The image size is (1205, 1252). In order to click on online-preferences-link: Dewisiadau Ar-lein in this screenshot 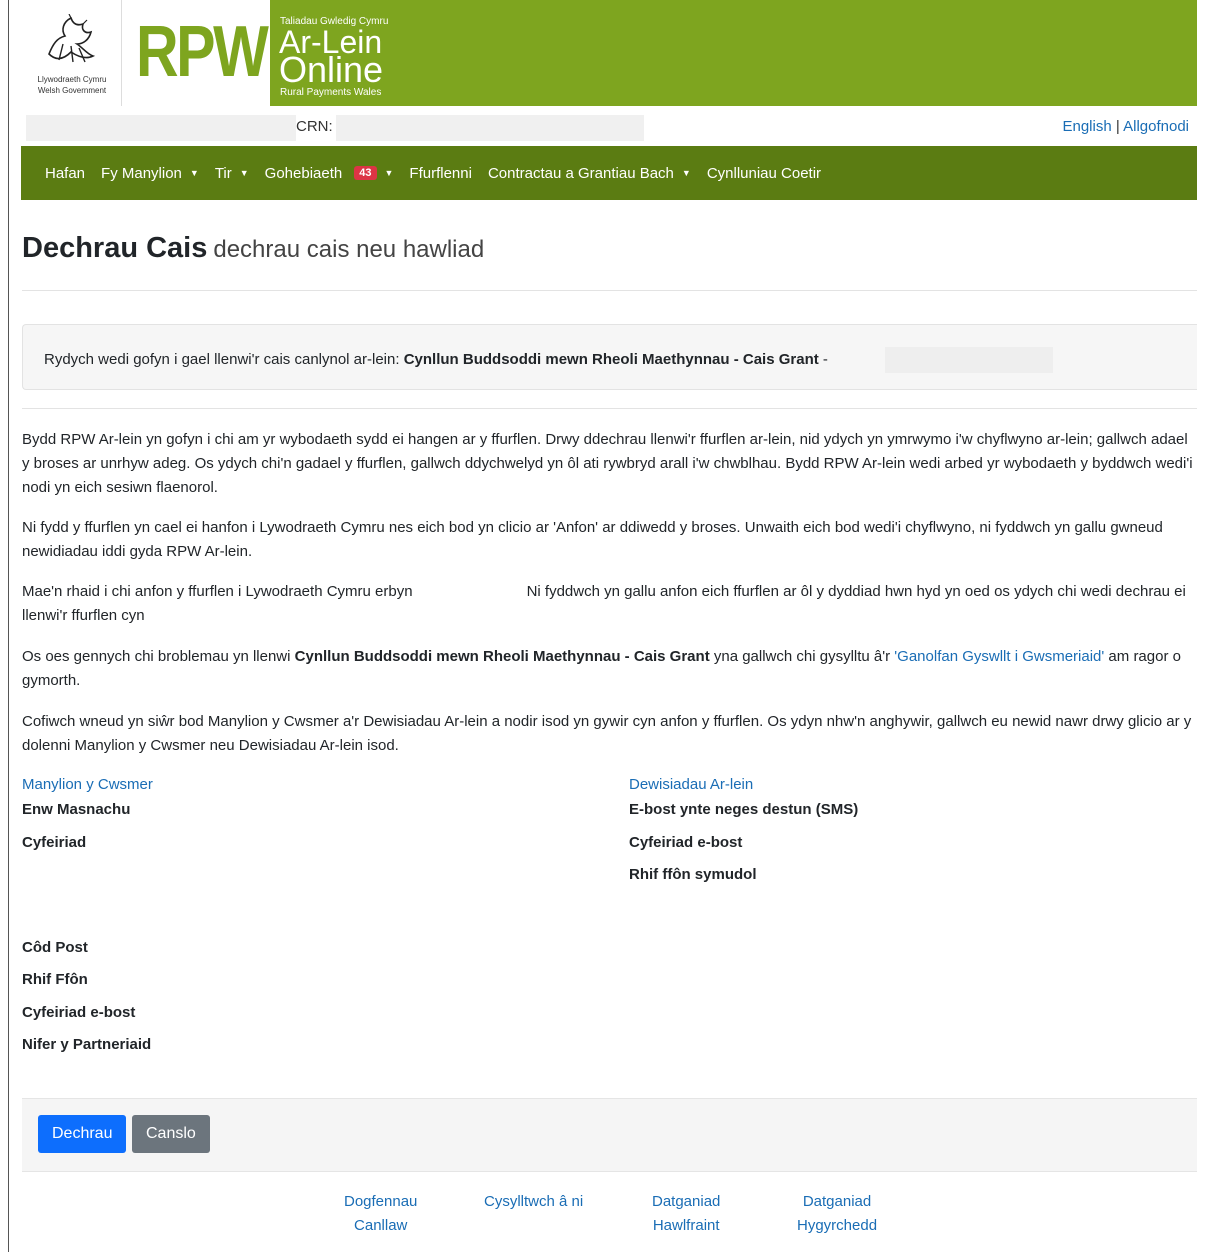, I will do `click(691, 784)`.